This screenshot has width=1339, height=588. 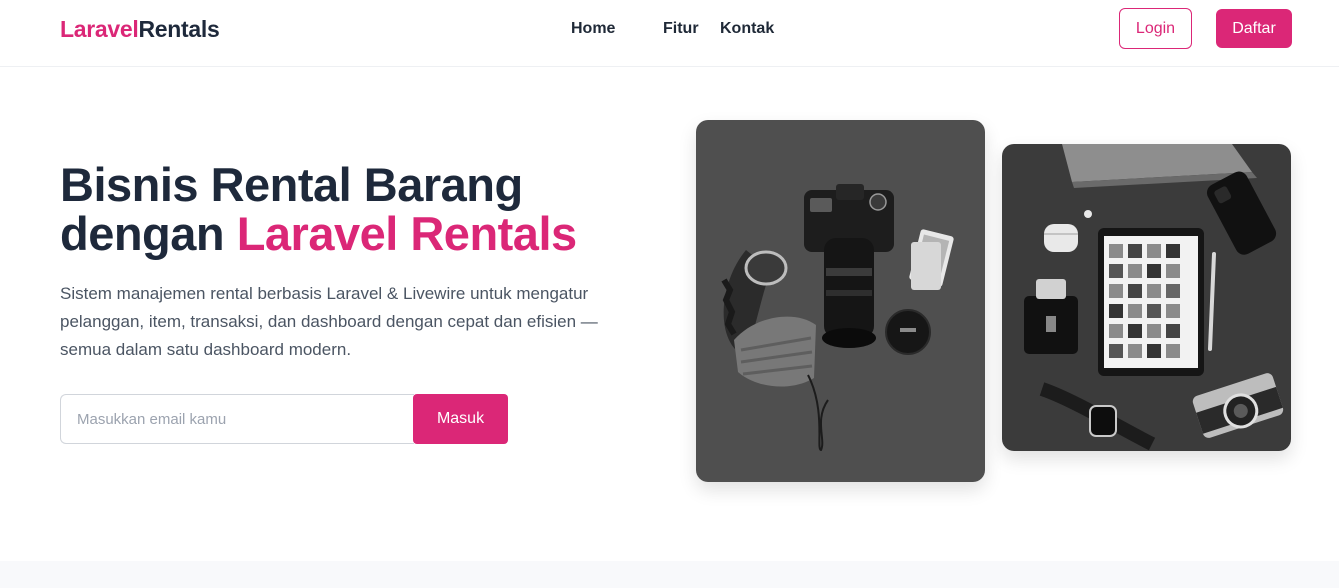 I want to click on brand-part-laravel: Laravel, so click(x=99, y=29).